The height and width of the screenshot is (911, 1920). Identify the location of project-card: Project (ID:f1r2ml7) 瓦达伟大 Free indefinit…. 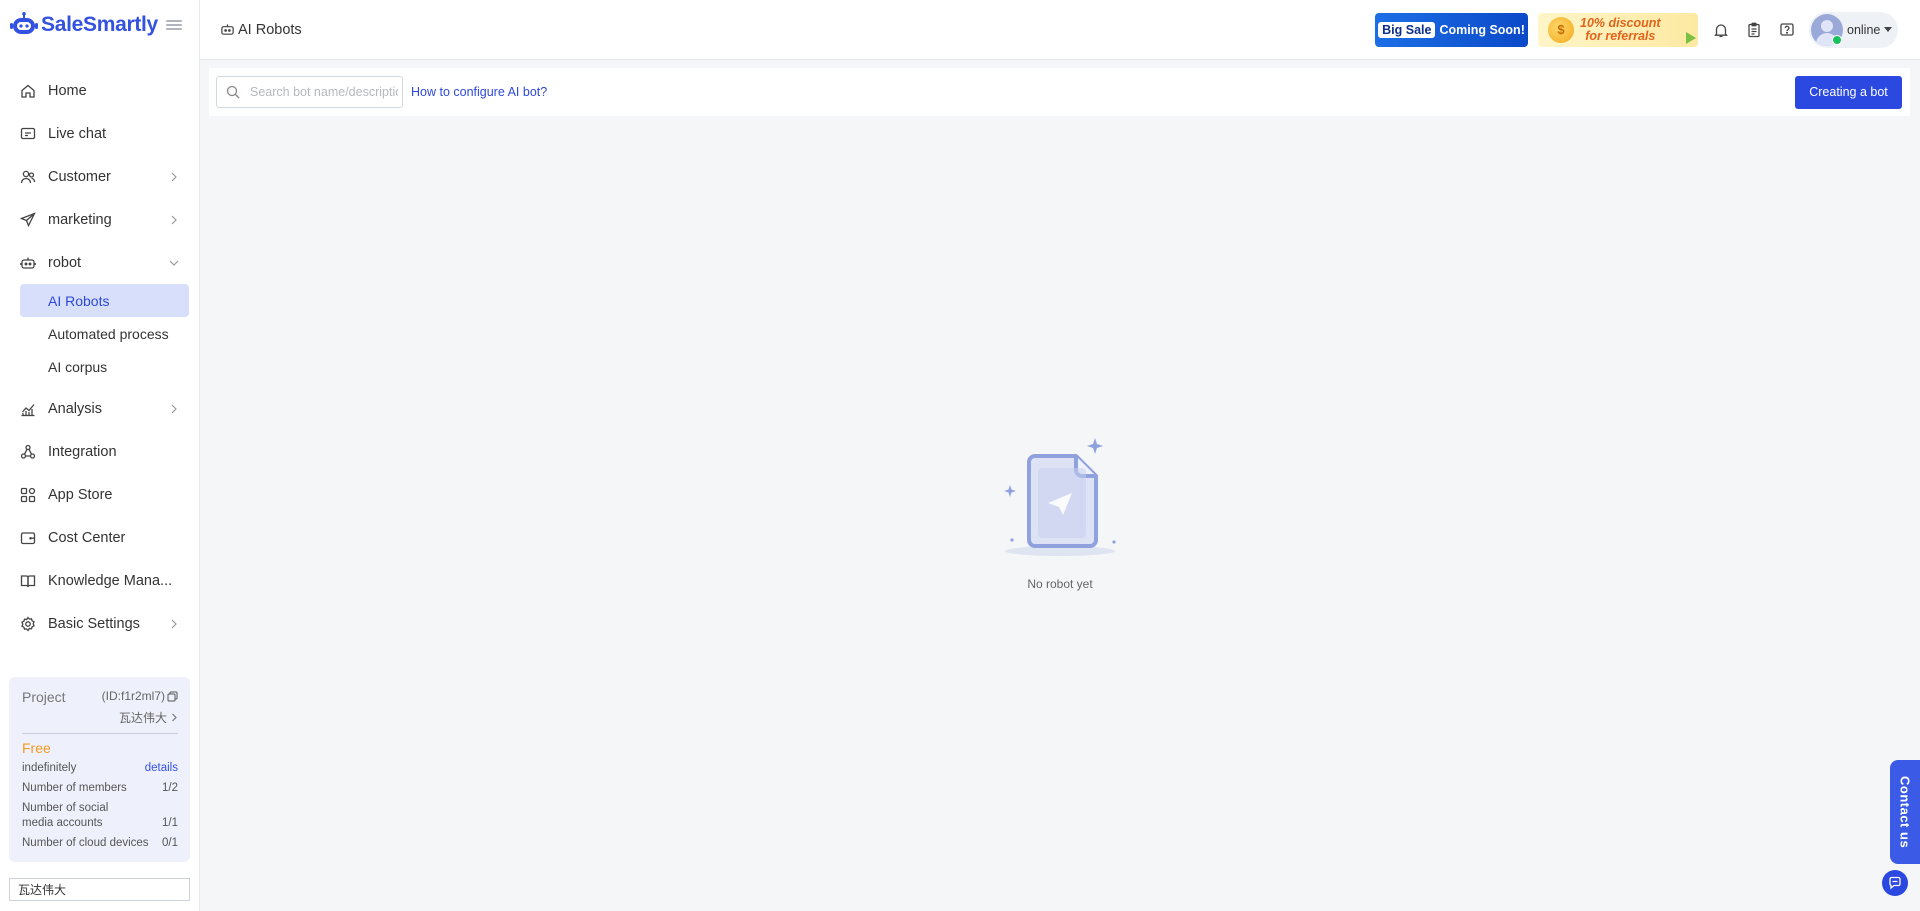
(99, 769).